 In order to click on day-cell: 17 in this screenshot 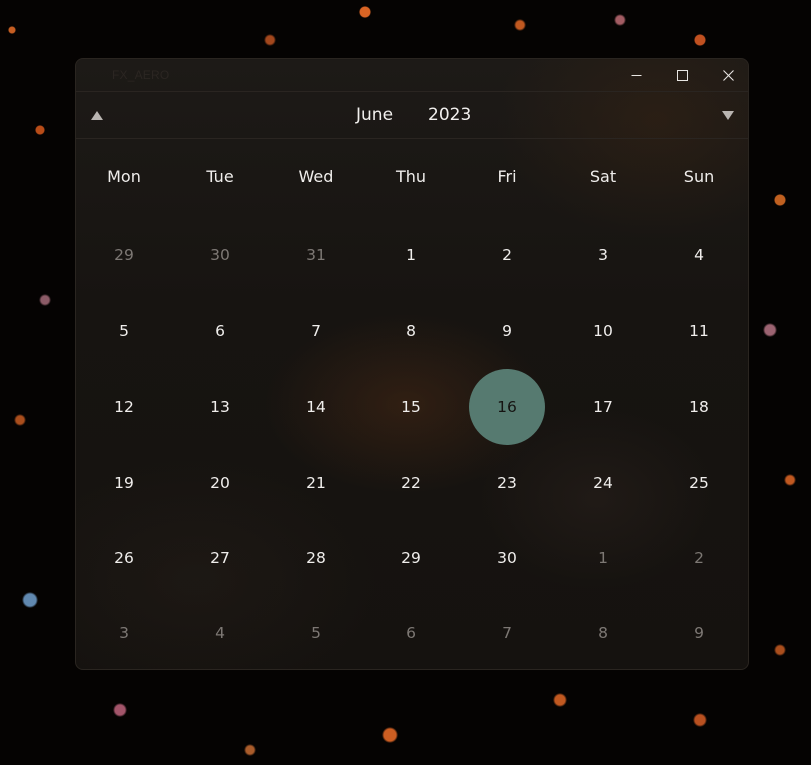, I will do `click(603, 407)`.